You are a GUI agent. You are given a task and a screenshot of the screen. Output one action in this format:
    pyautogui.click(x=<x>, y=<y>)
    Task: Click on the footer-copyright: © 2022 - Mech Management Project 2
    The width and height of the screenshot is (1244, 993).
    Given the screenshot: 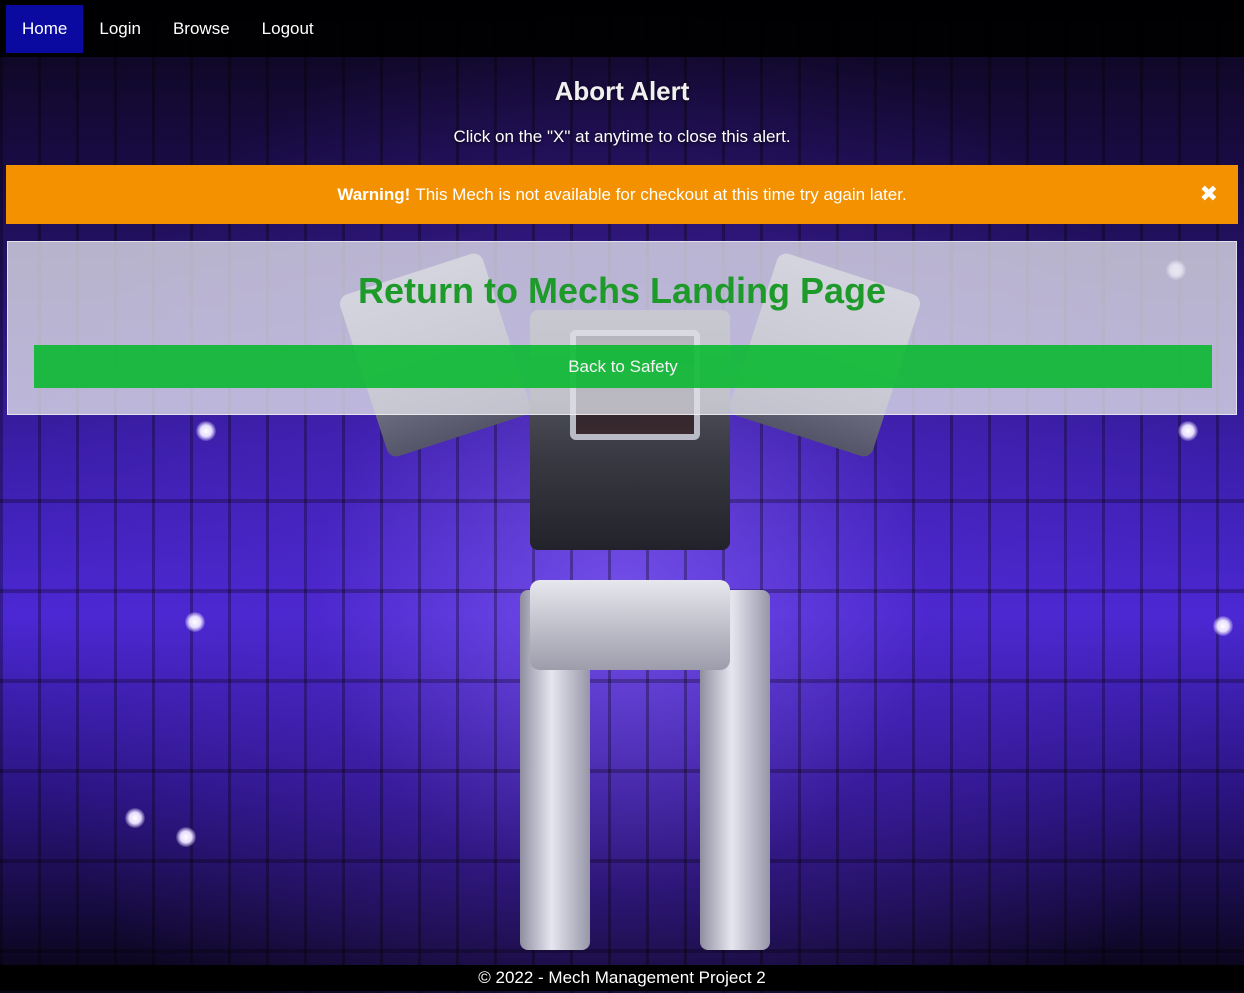 What is the action you would take?
    pyautogui.click(x=622, y=977)
    